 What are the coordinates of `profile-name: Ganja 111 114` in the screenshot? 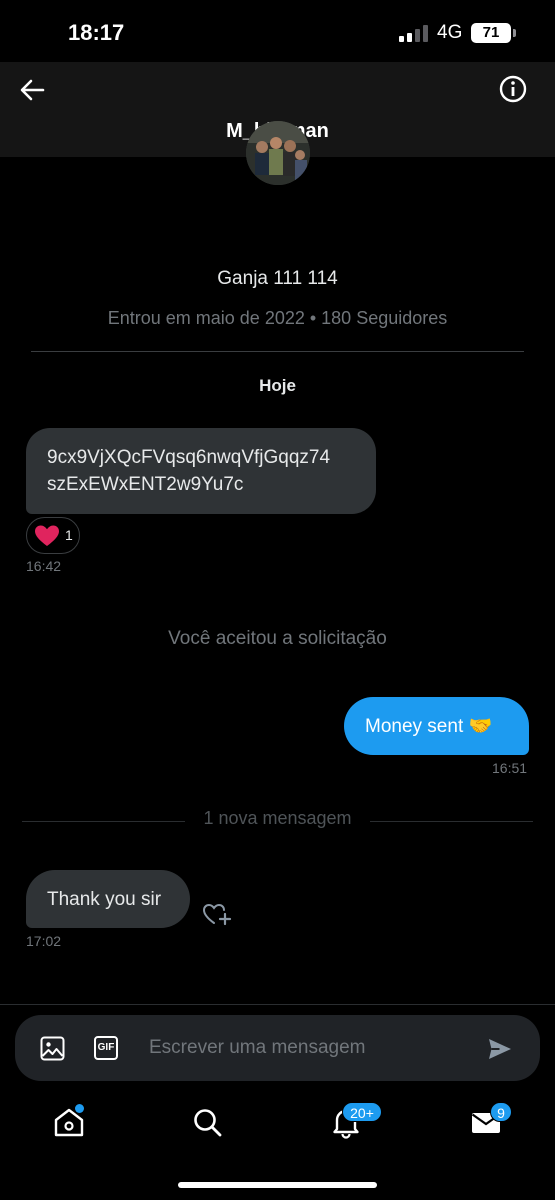 It's located at (277, 279).